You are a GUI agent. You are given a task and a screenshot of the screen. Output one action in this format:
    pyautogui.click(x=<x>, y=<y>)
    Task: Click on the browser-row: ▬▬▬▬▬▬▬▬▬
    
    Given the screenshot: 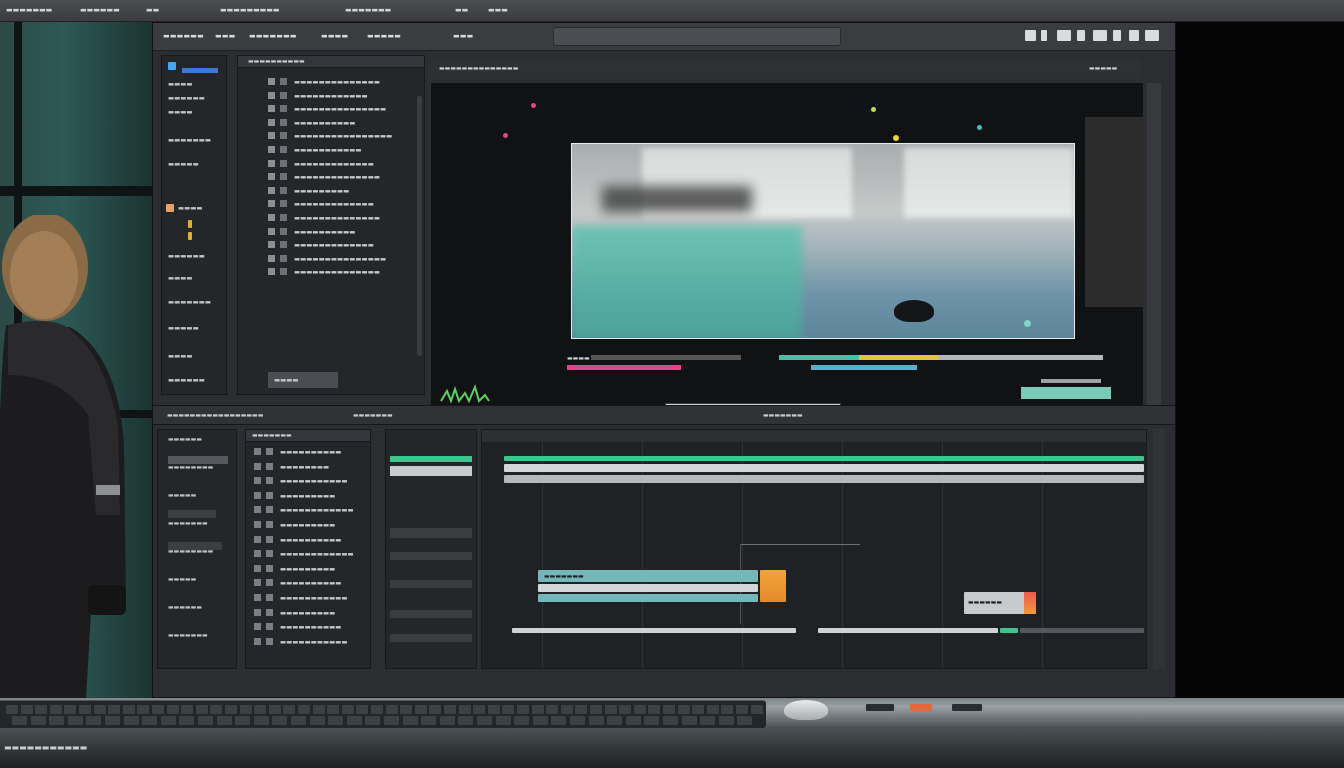 What is the action you would take?
    pyautogui.click(x=321, y=191)
    